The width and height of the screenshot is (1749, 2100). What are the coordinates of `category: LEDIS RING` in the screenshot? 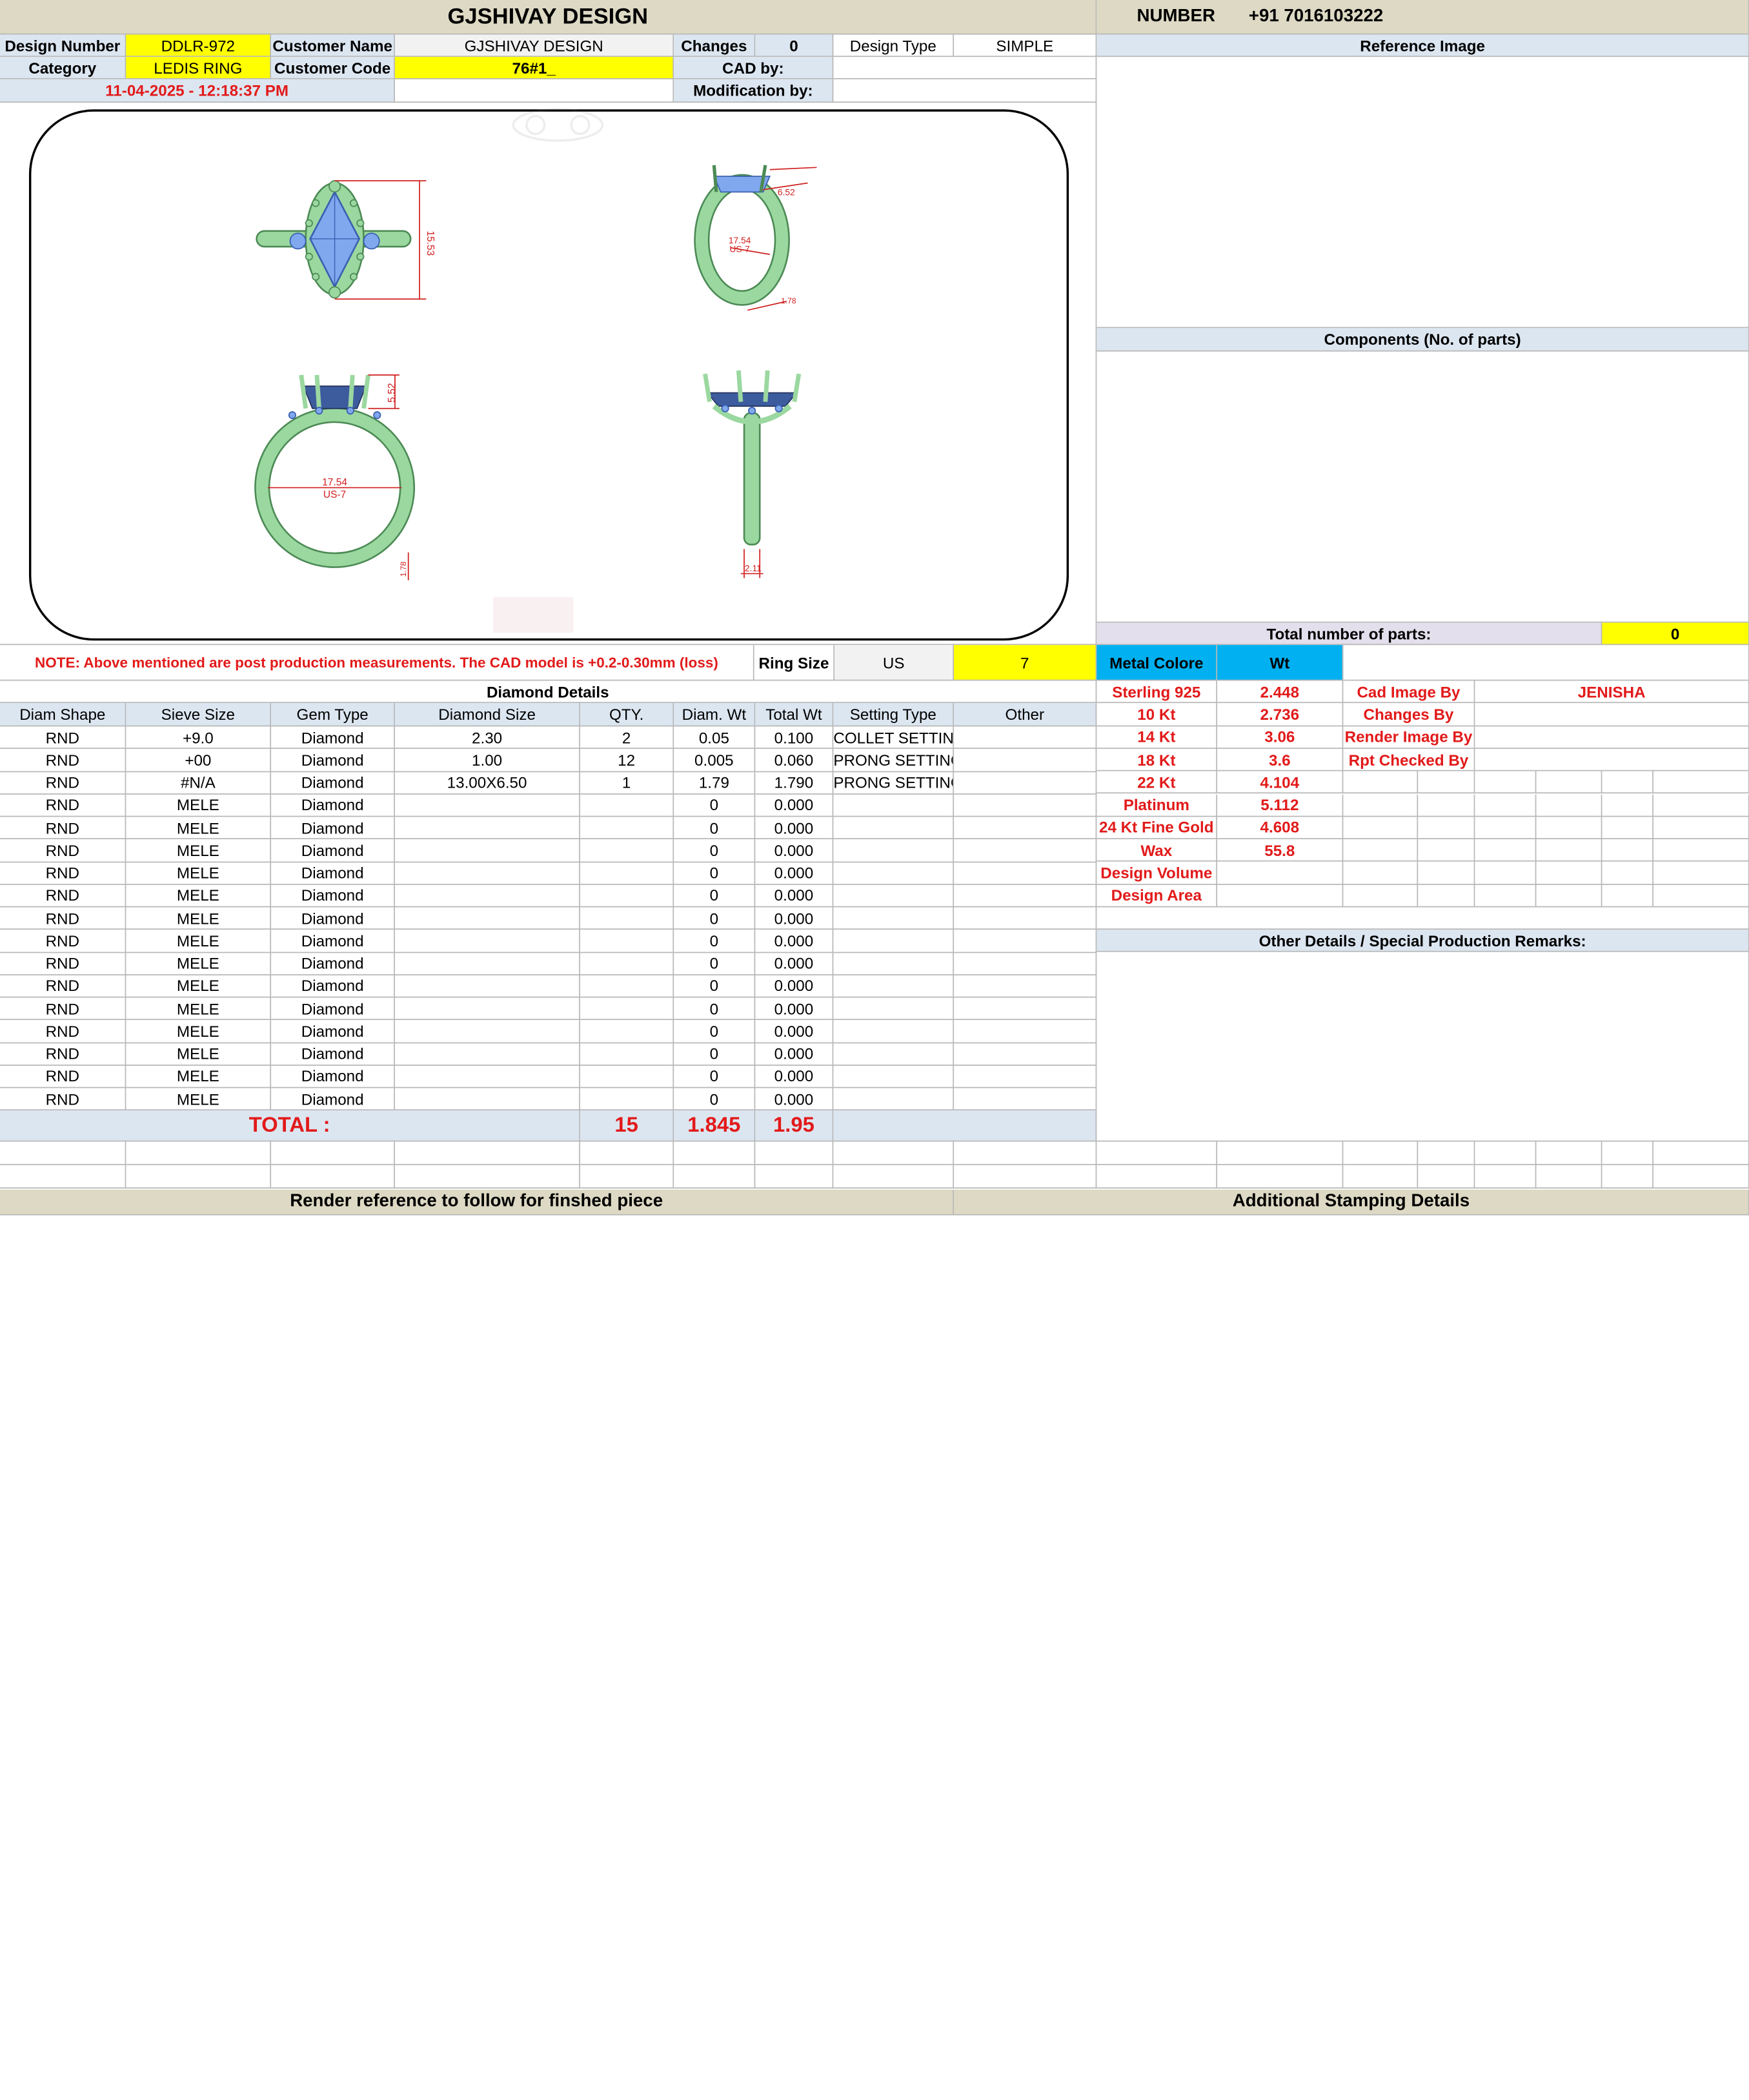 It's located at (199, 68).